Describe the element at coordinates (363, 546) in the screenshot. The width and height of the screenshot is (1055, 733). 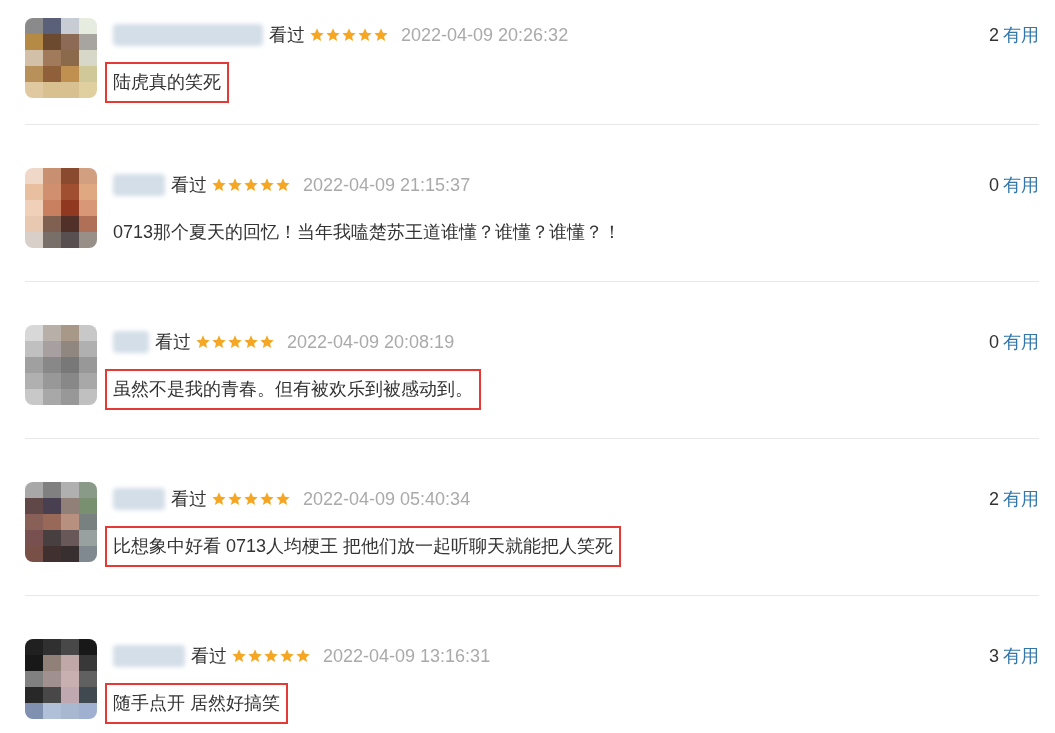
I see `comment-text: 比想象中好看 0713人均梗王 把他们放一起听聊天就能把人笑死` at that location.